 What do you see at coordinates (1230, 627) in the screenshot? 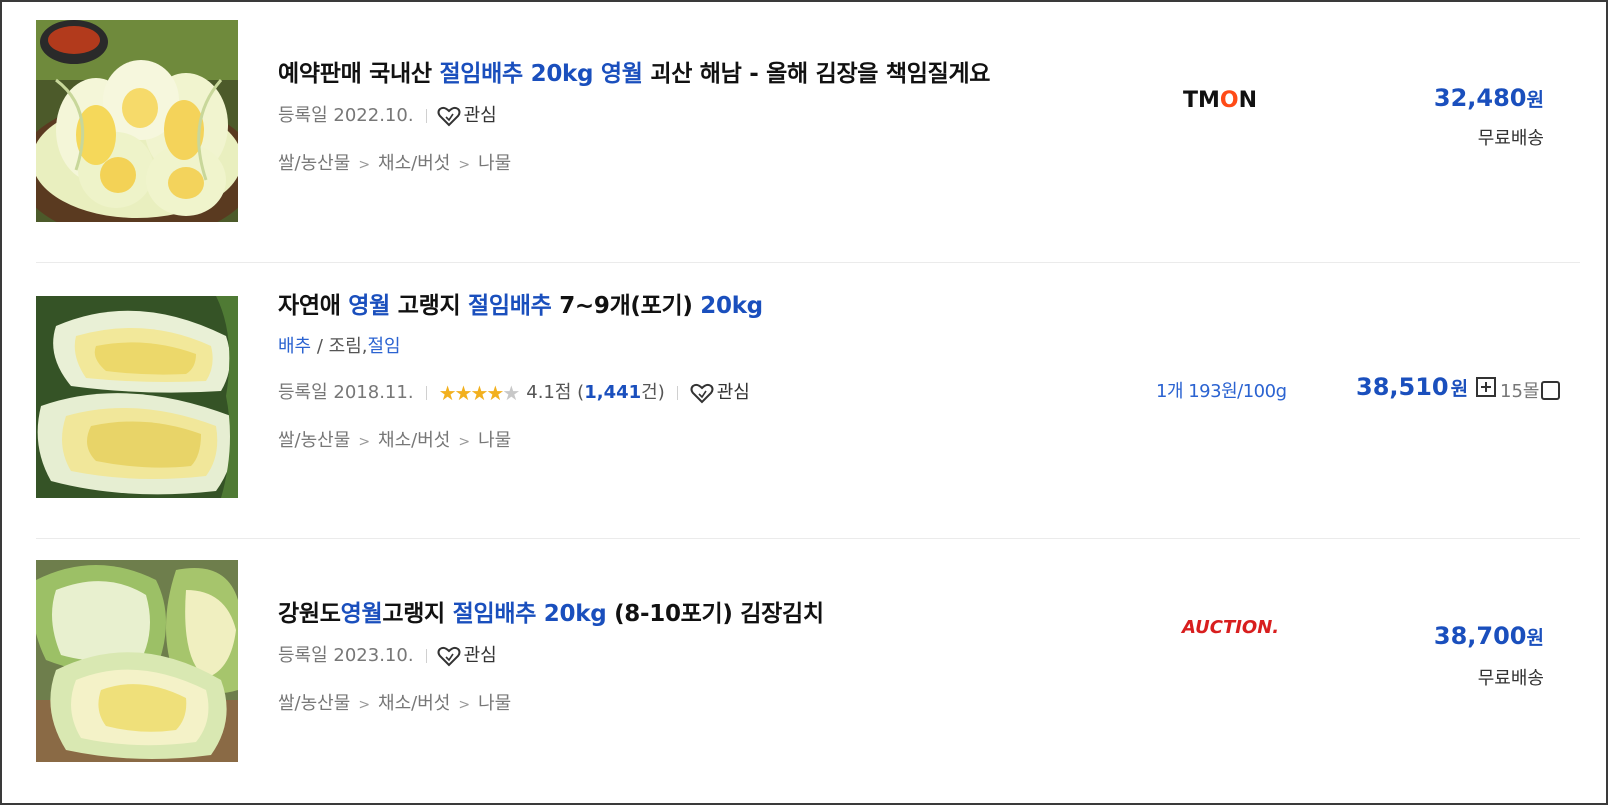
I see `mall-logo-auction: AUCTION.` at bounding box center [1230, 627].